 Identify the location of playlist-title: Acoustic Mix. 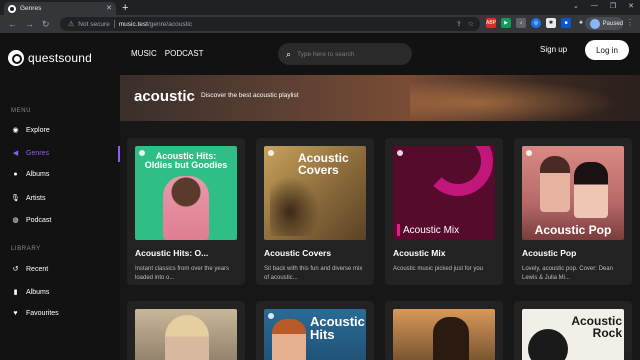
(419, 253).